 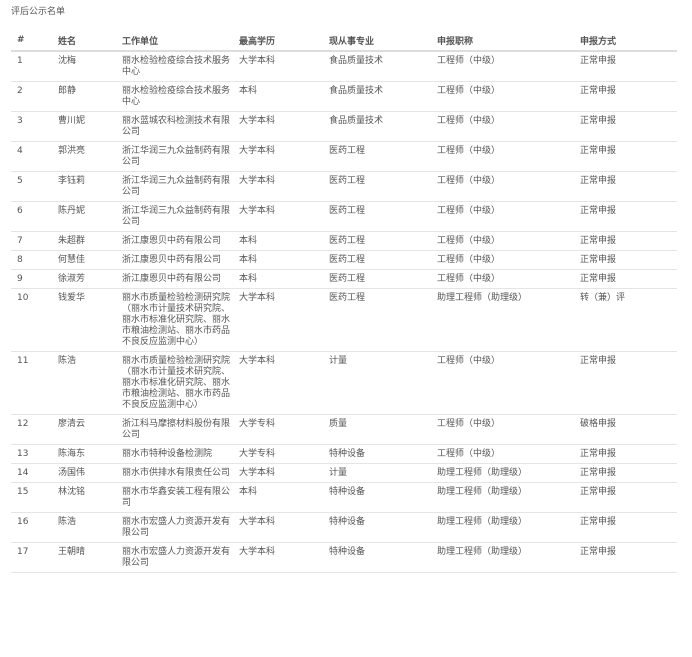 I want to click on row-name: 汤国伟, so click(x=84, y=473).